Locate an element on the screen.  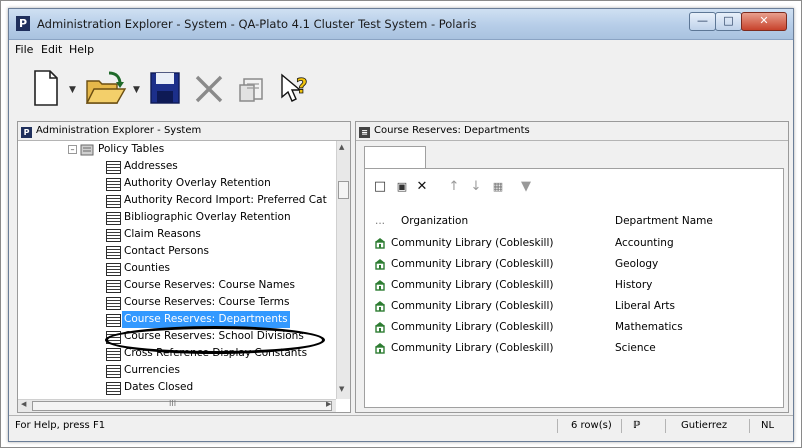
delete-icon is located at coordinates (209, 89).